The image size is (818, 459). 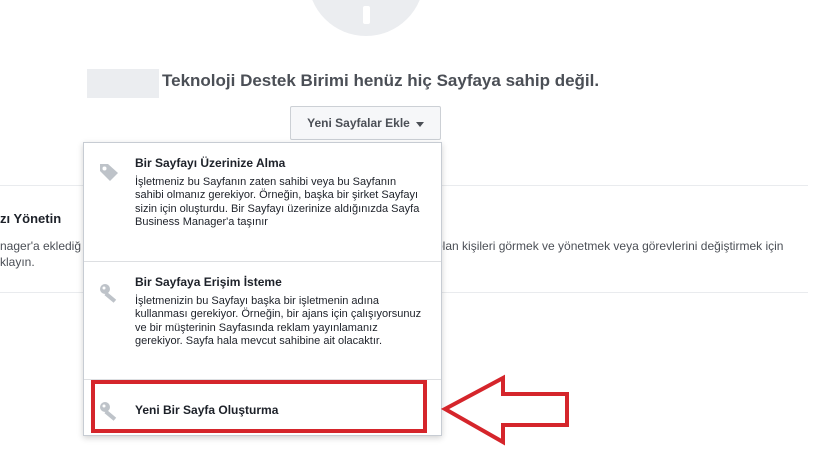 What do you see at coordinates (208, 282) in the screenshot?
I see `menu-item-title: Bir Sayfaya Erişim İsteme` at bounding box center [208, 282].